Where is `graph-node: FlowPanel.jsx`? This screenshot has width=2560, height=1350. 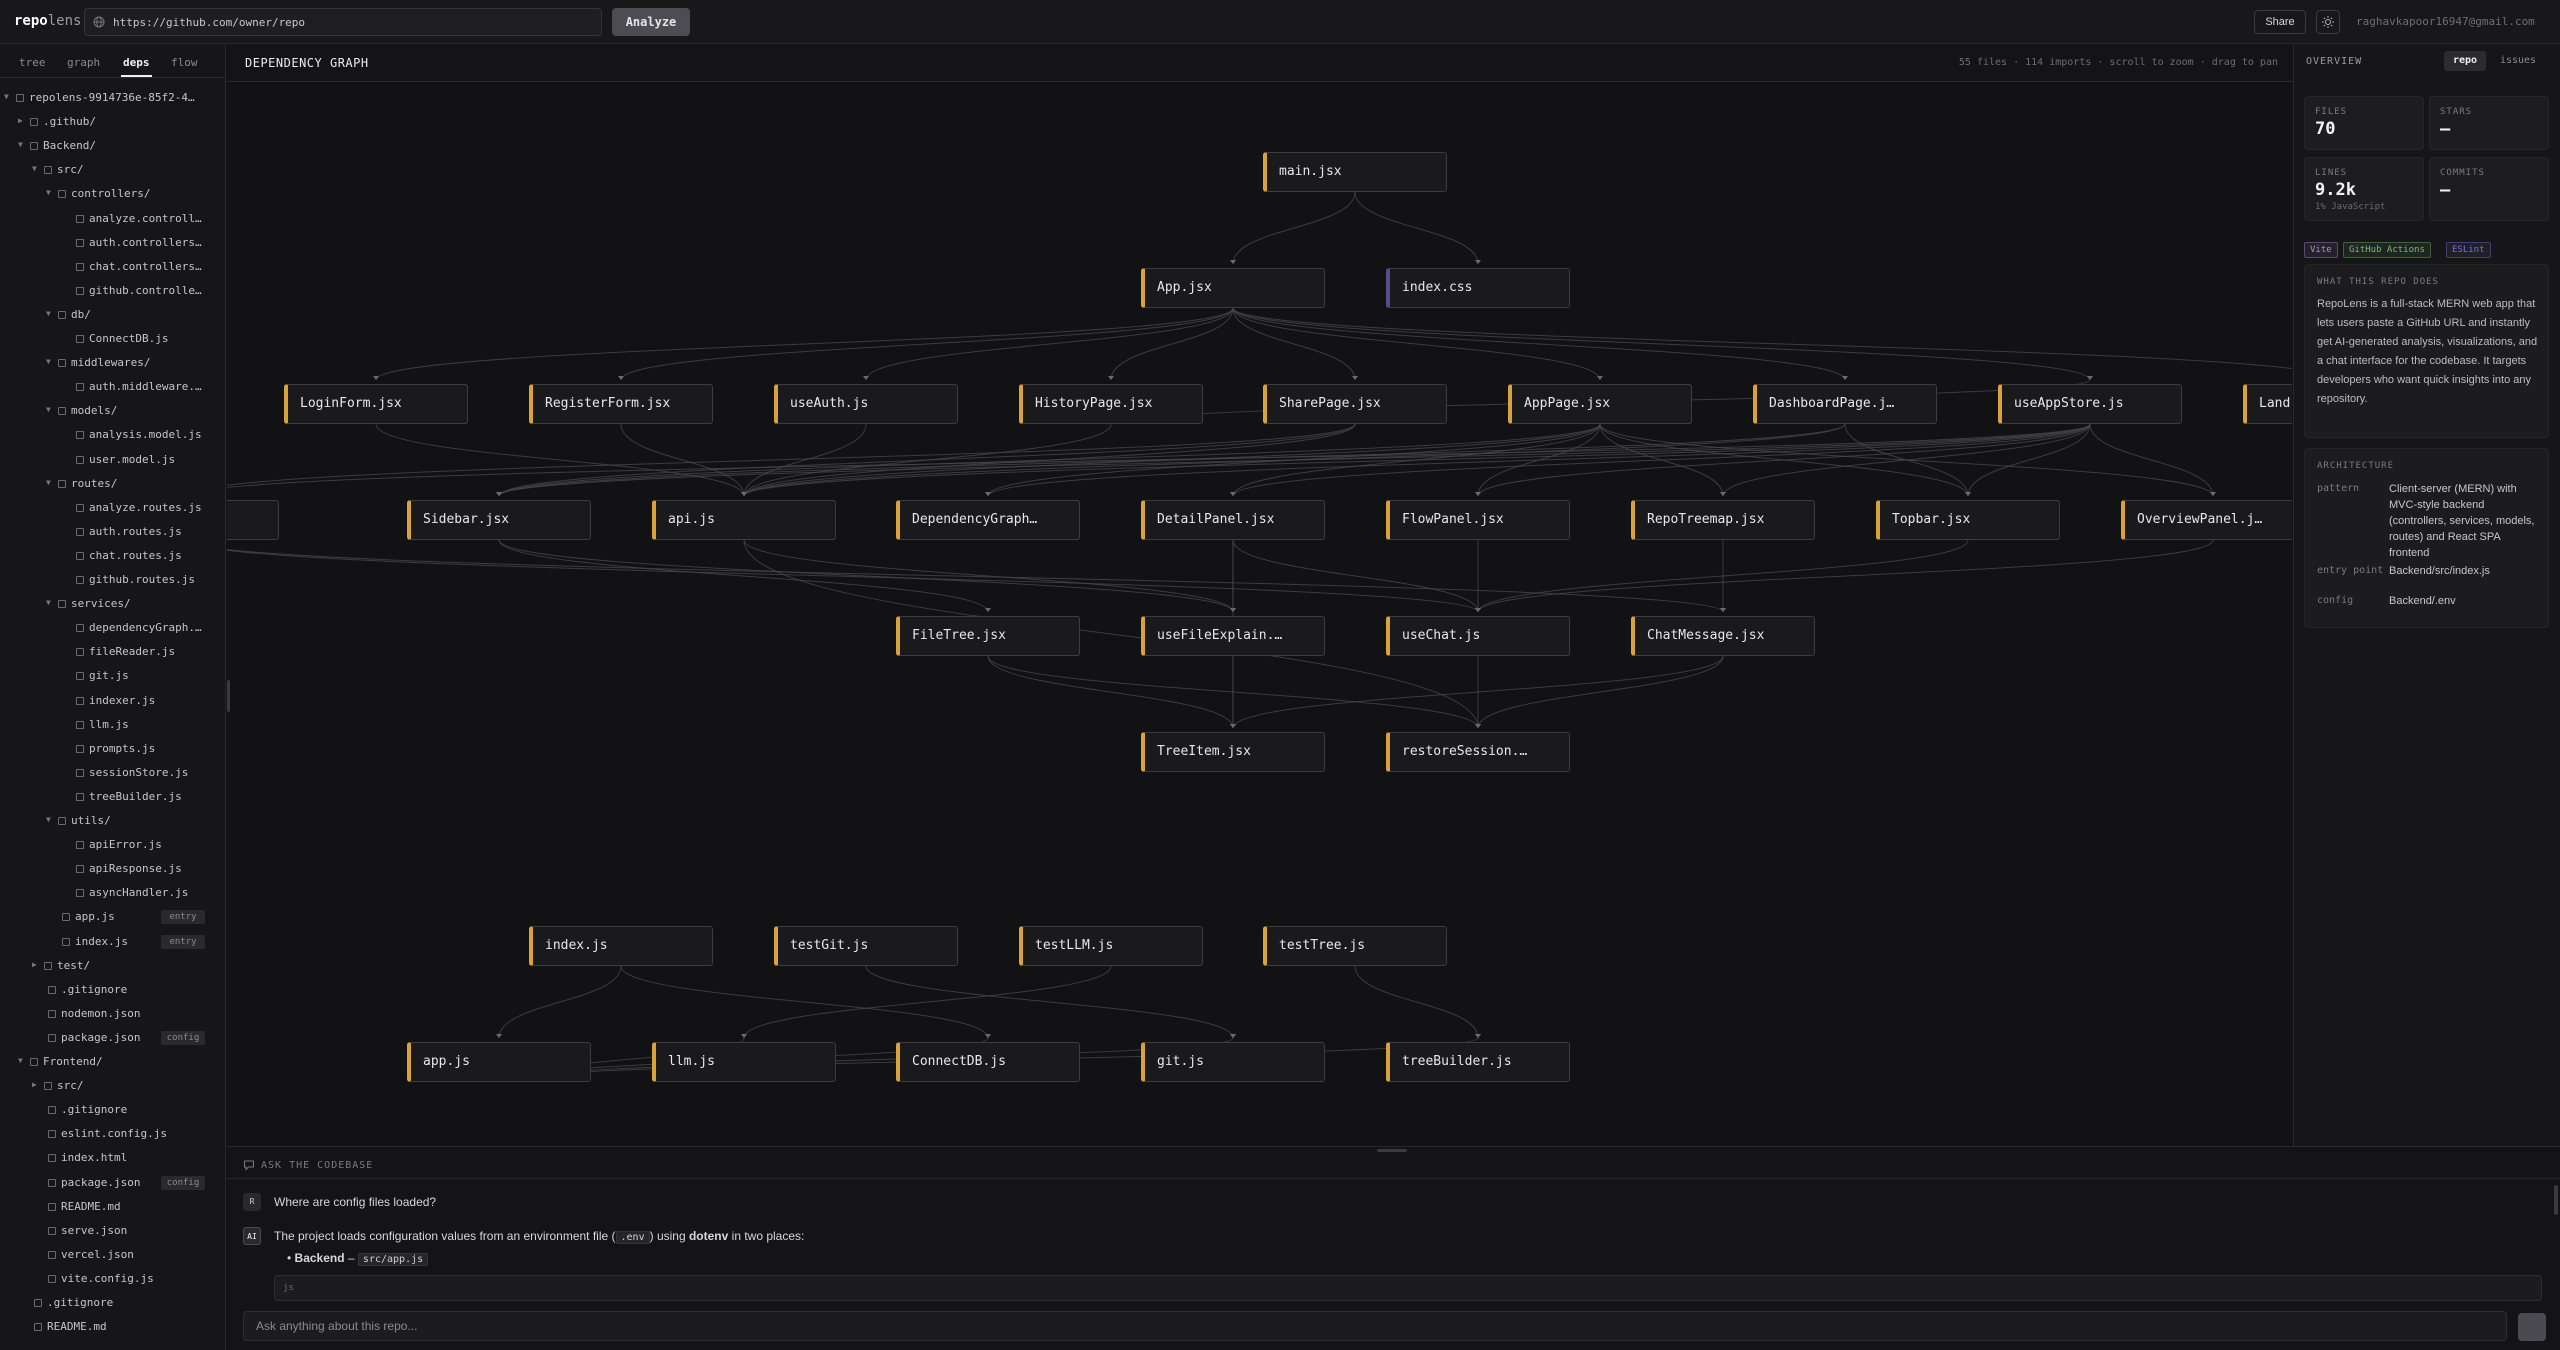
graph-node: FlowPanel.jsx is located at coordinates (1478, 520).